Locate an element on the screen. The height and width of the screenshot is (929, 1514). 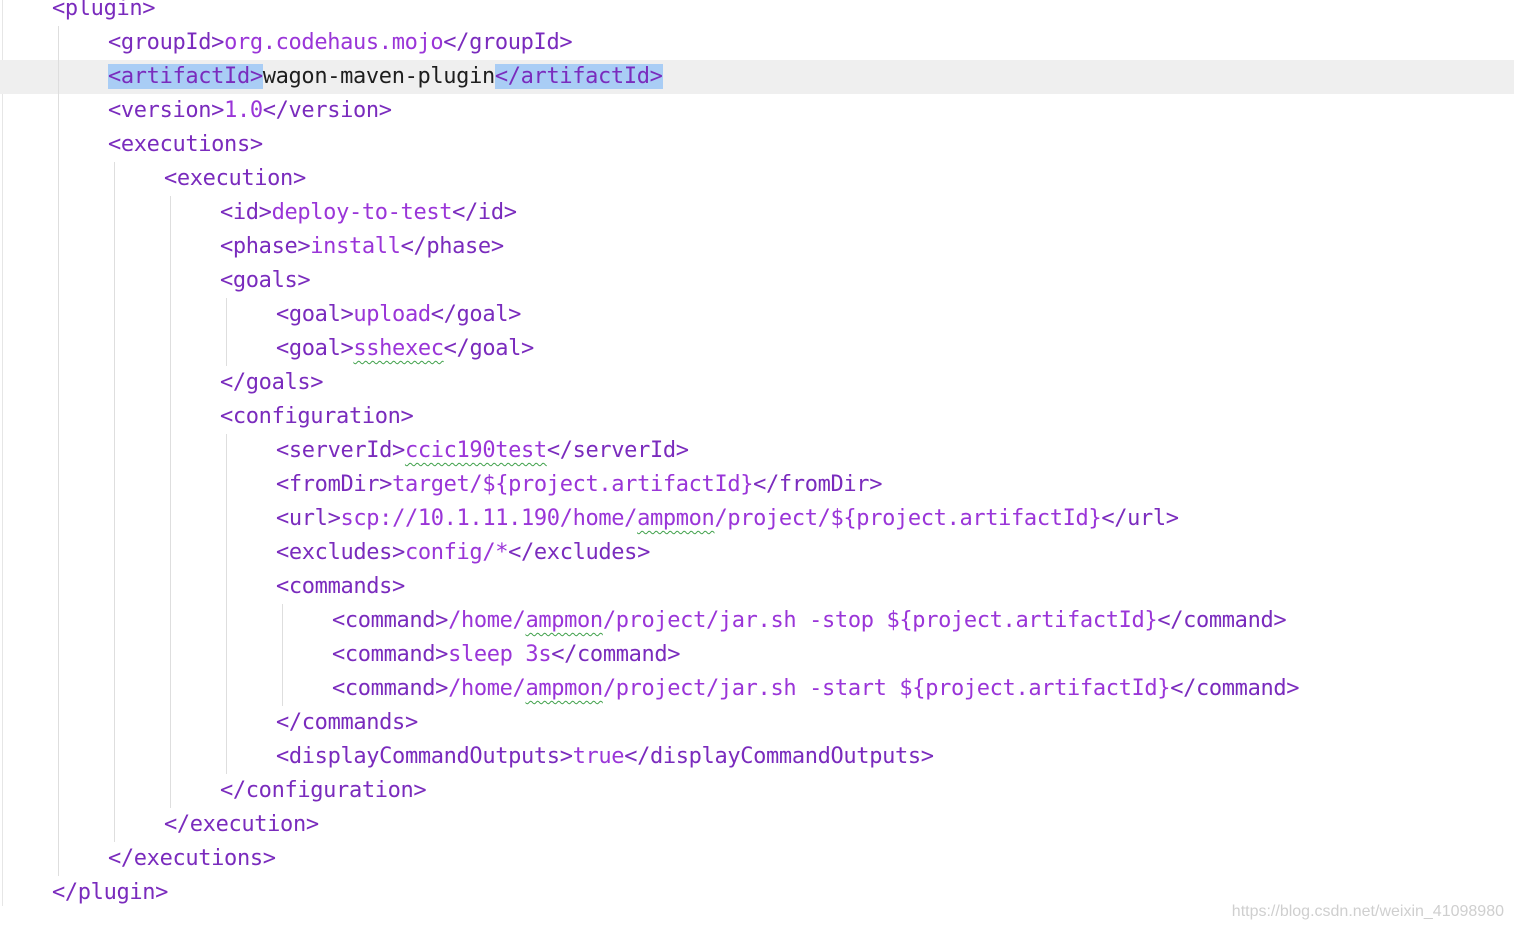
code-line: <id>deploy-to-test</id> is located at coordinates (757, 213).